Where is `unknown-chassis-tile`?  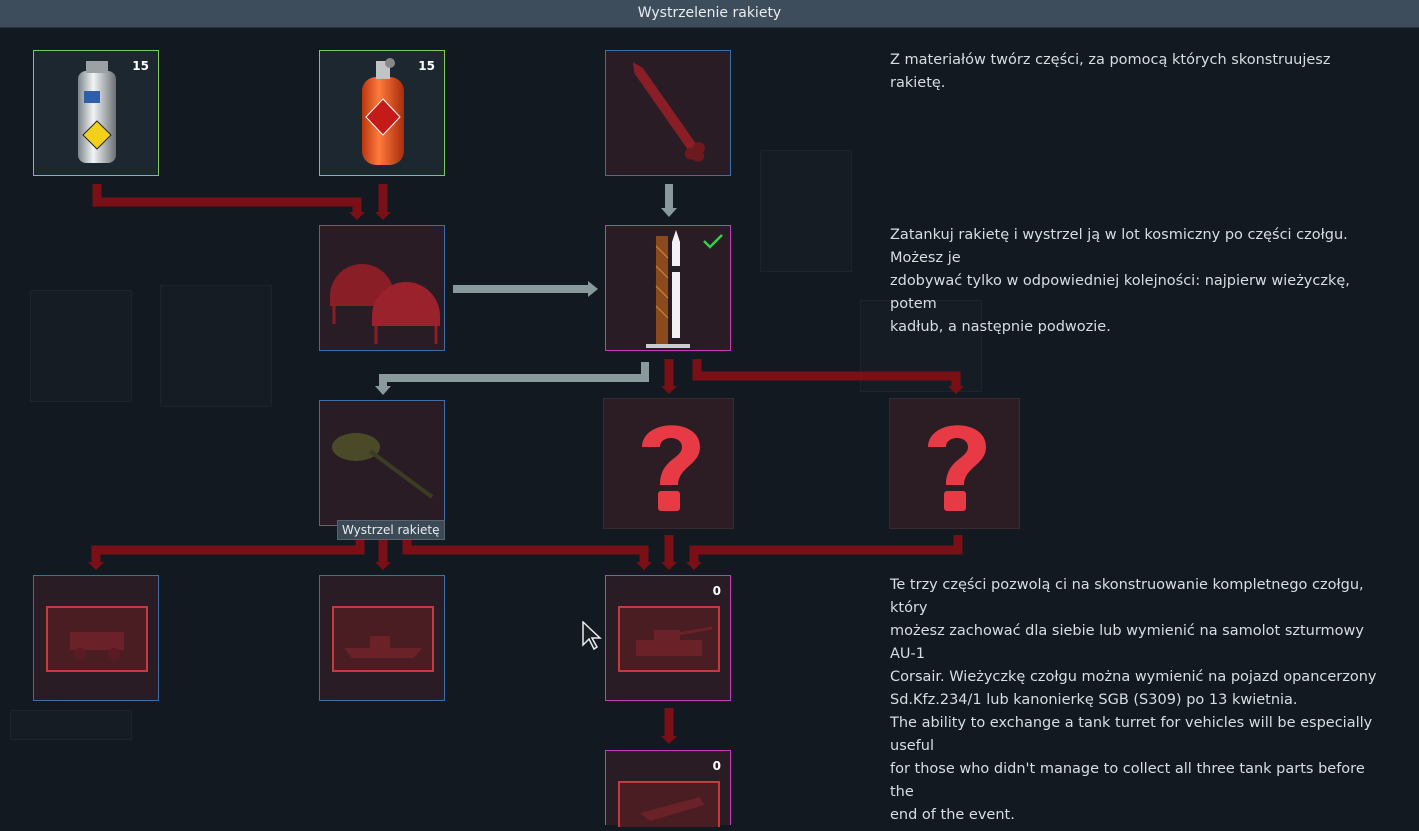
unknown-chassis-tile is located at coordinates (954, 463).